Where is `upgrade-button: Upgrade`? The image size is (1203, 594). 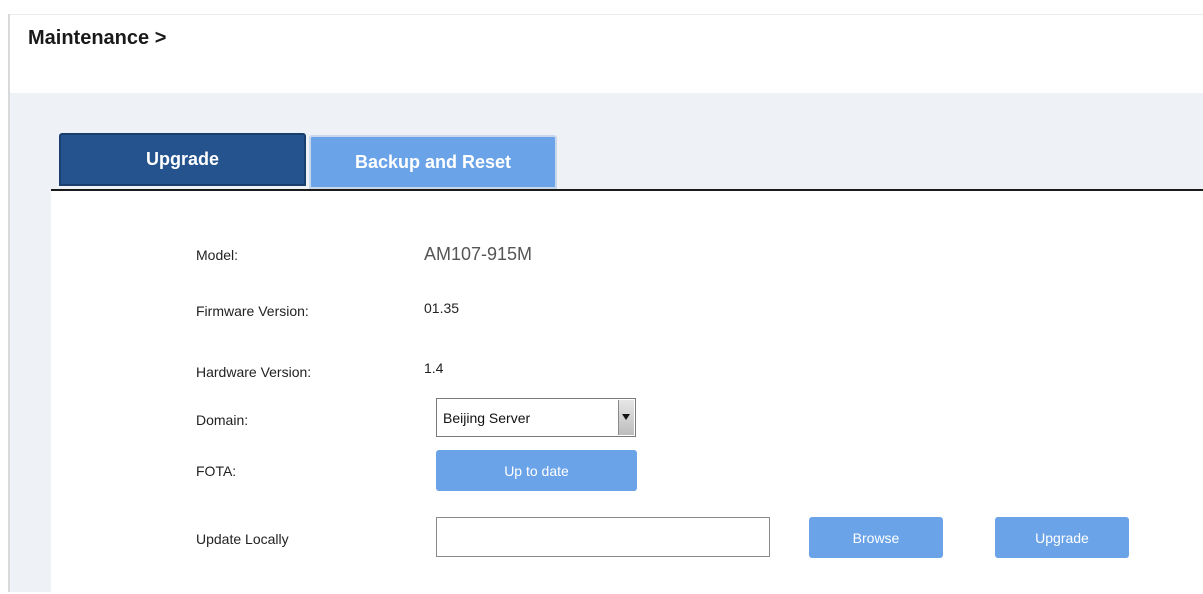
upgrade-button: Upgrade is located at coordinates (1062, 537).